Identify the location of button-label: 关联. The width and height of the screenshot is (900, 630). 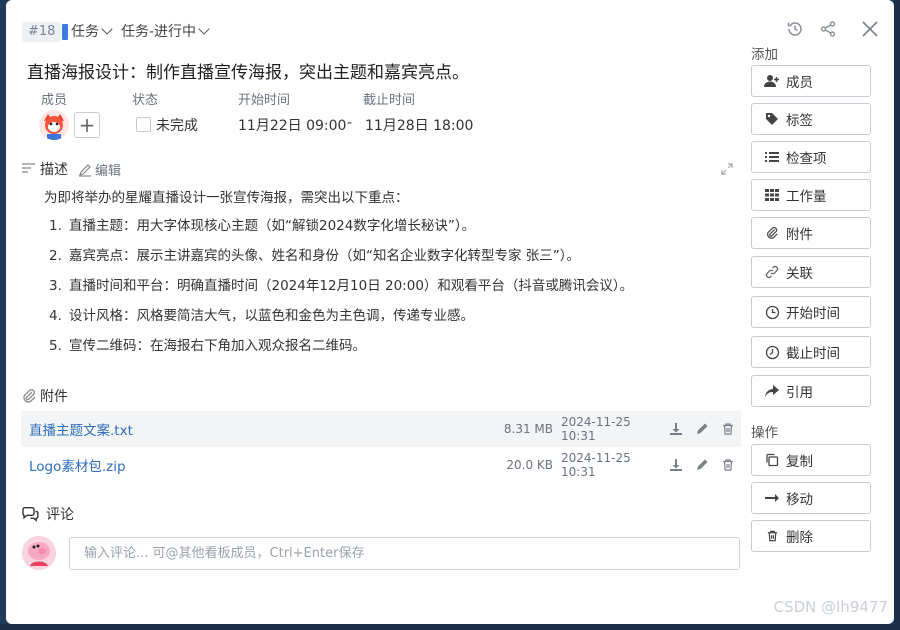
(799, 274).